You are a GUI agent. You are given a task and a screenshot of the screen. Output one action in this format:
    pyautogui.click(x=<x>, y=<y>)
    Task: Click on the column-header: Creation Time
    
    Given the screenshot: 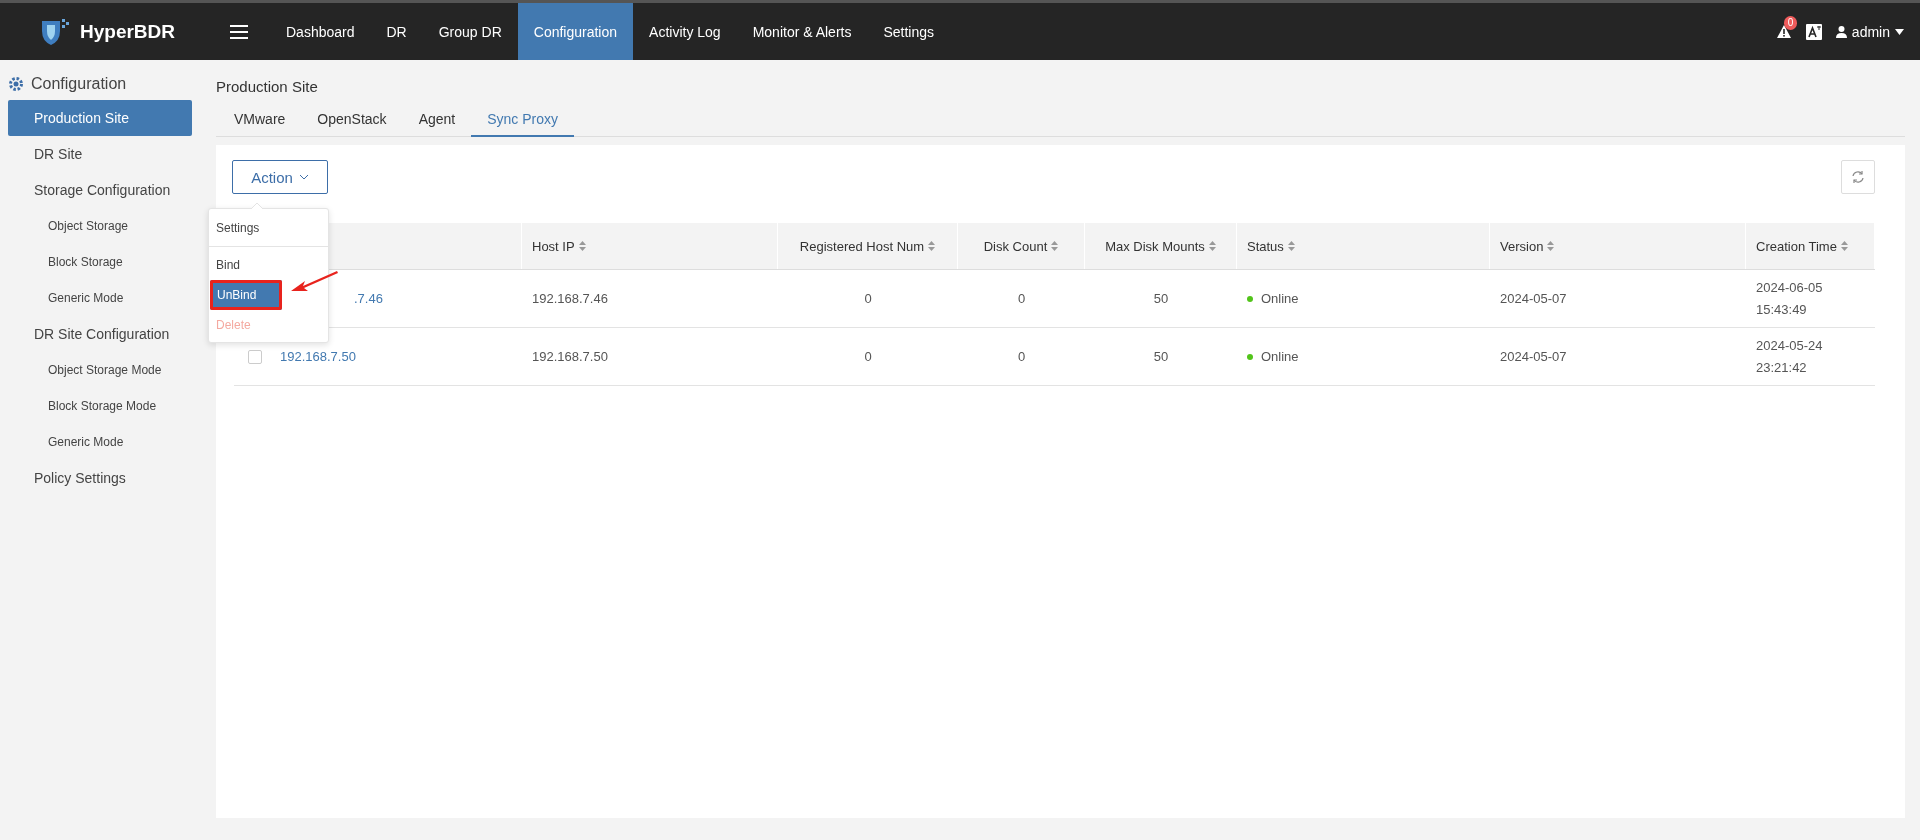 What is the action you would take?
    pyautogui.click(x=1802, y=246)
    